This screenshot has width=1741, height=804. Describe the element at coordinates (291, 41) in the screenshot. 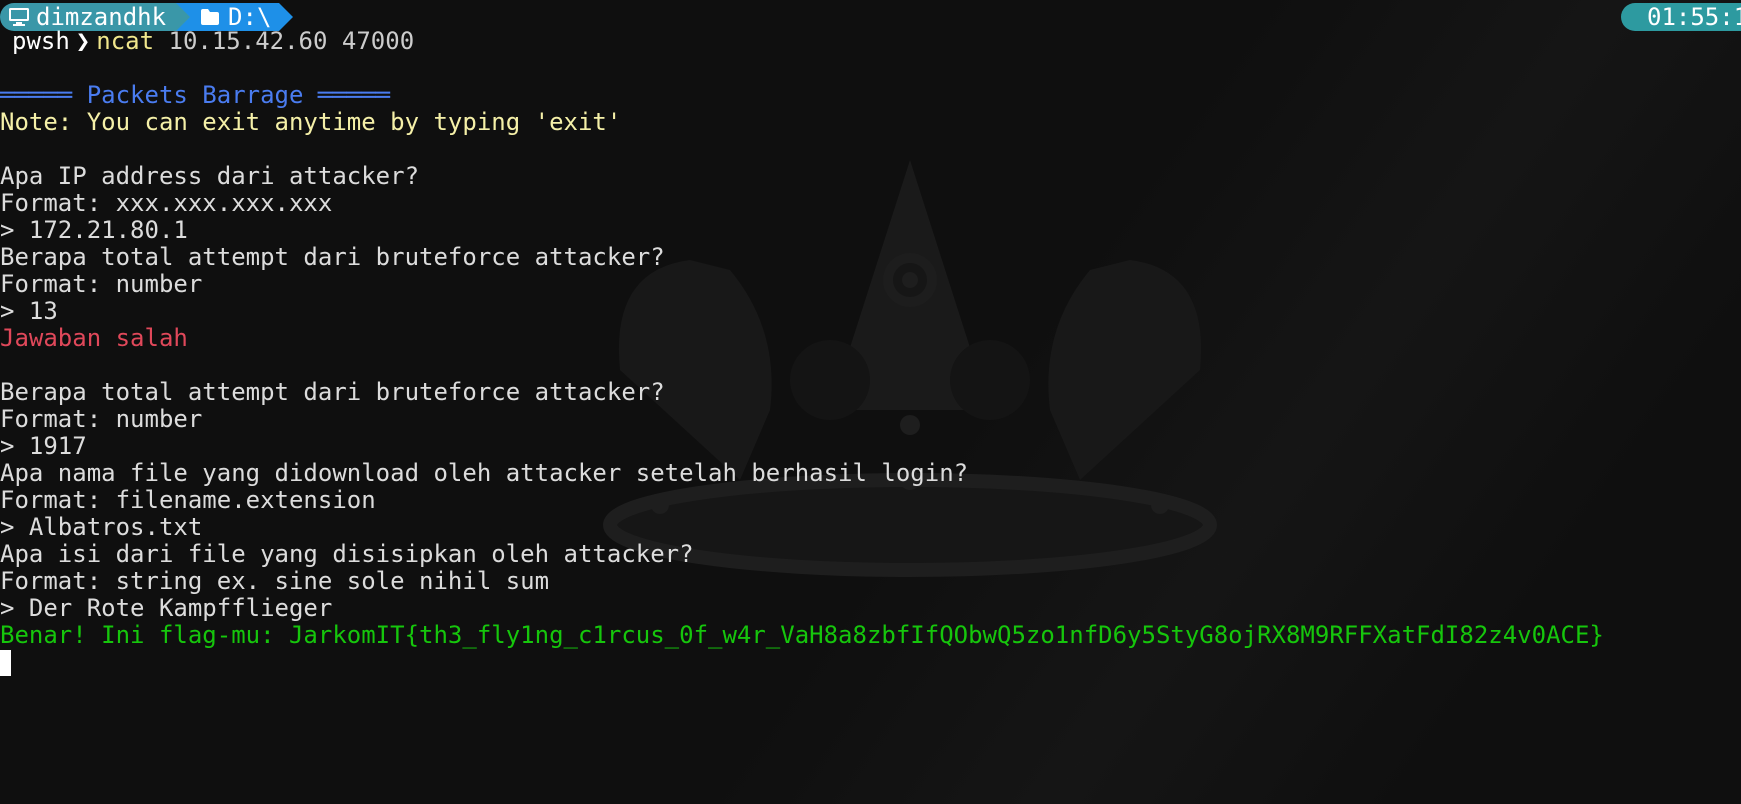

I see `command-args: 10.15.42.60 47000` at that location.